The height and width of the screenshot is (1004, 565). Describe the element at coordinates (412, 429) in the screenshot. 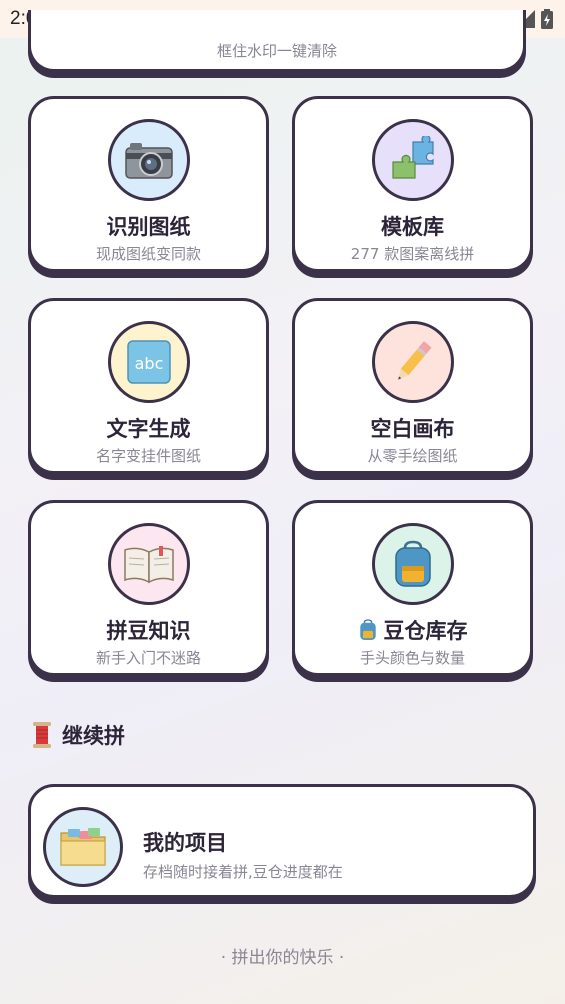

I see `tile-title: 空白画布` at that location.